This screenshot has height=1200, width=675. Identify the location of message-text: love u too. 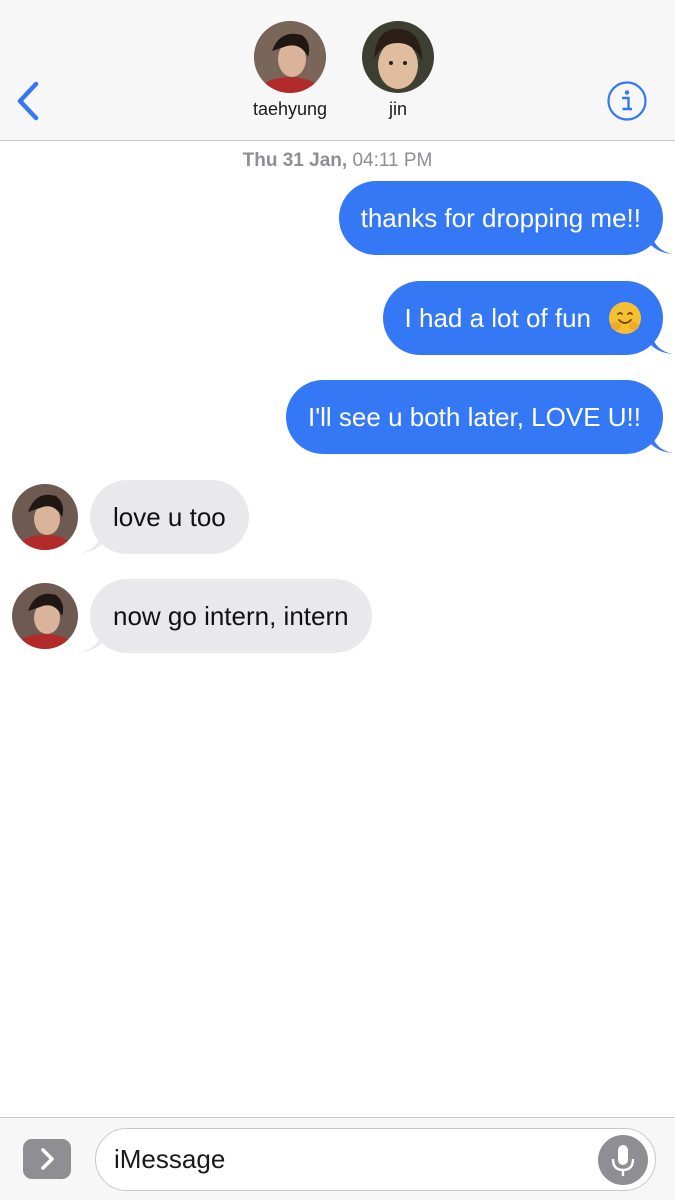
(169, 516).